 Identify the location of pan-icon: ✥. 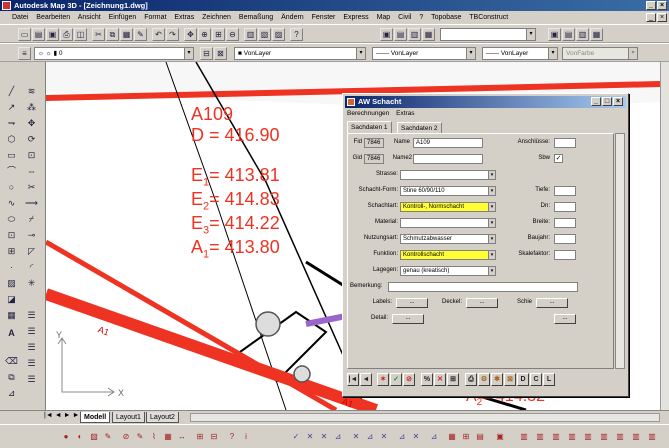
(190, 34).